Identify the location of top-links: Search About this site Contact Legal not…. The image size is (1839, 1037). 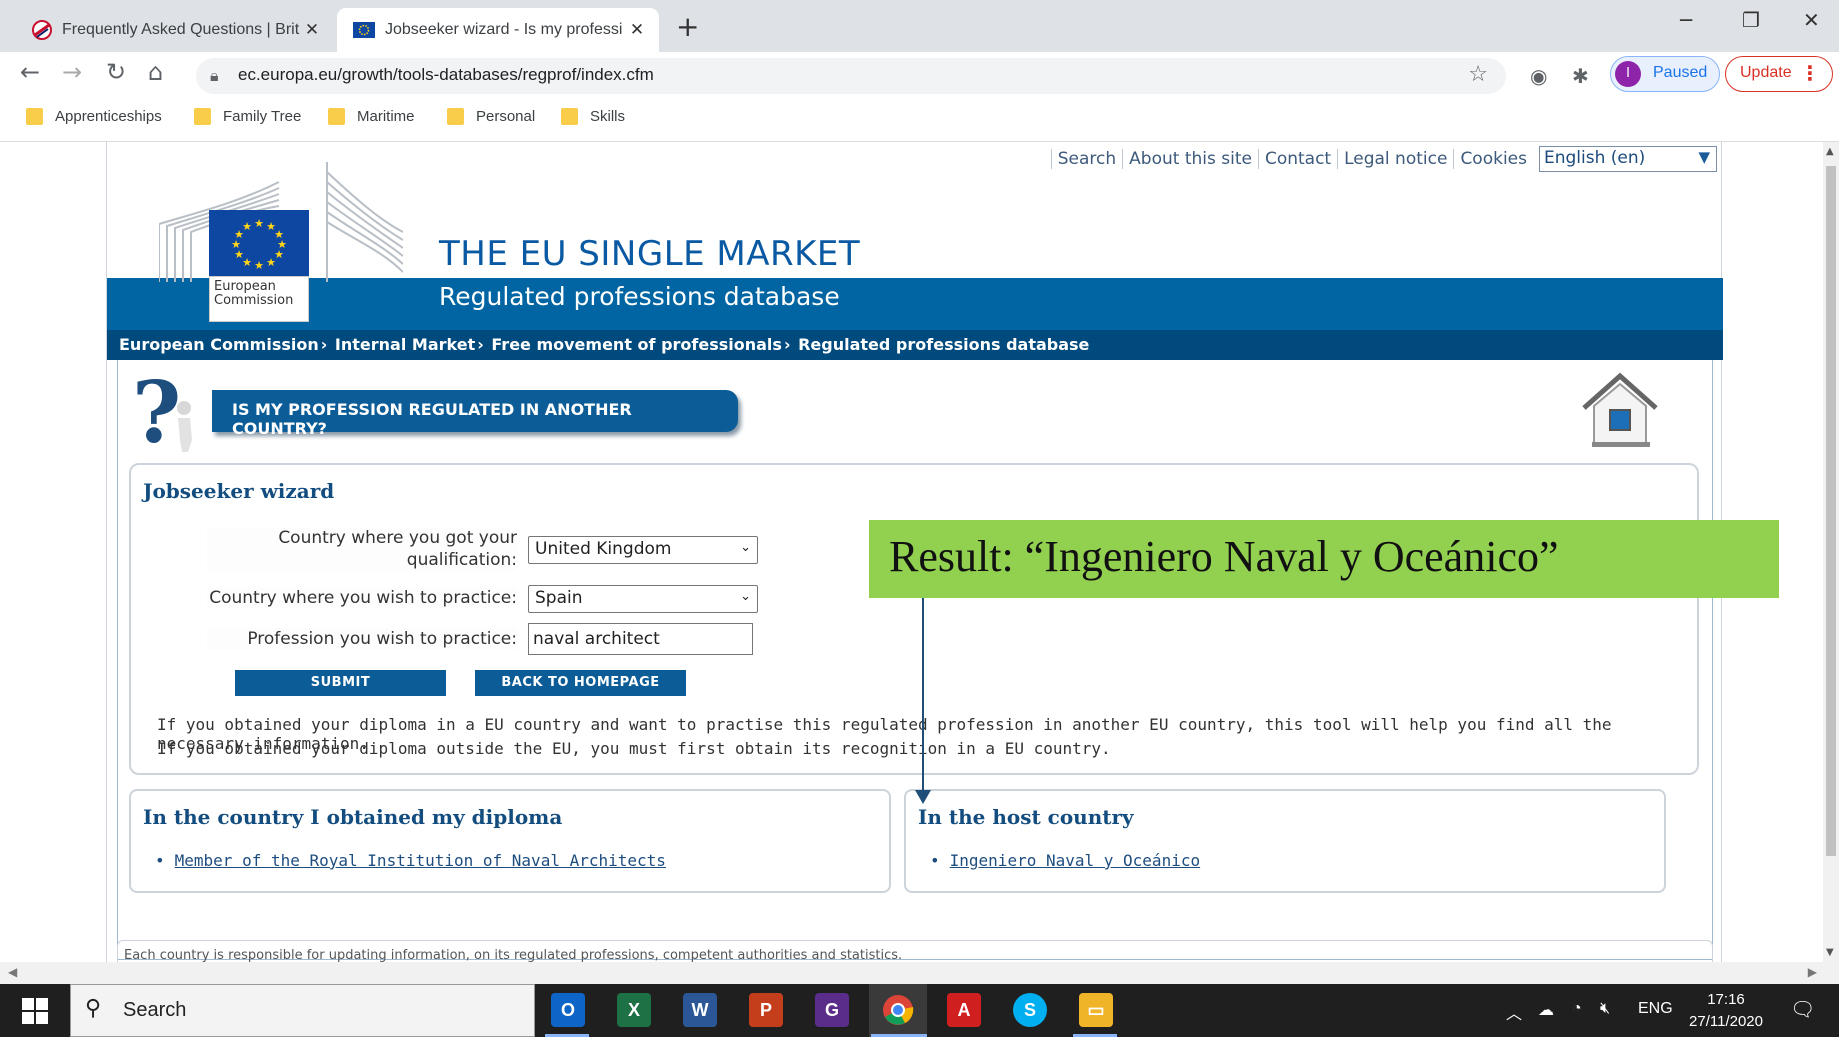
(1383, 159).